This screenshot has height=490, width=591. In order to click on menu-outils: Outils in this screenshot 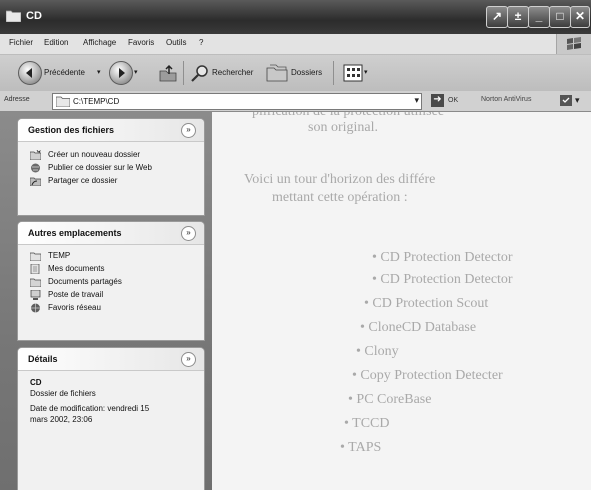, I will do `click(176, 42)`.